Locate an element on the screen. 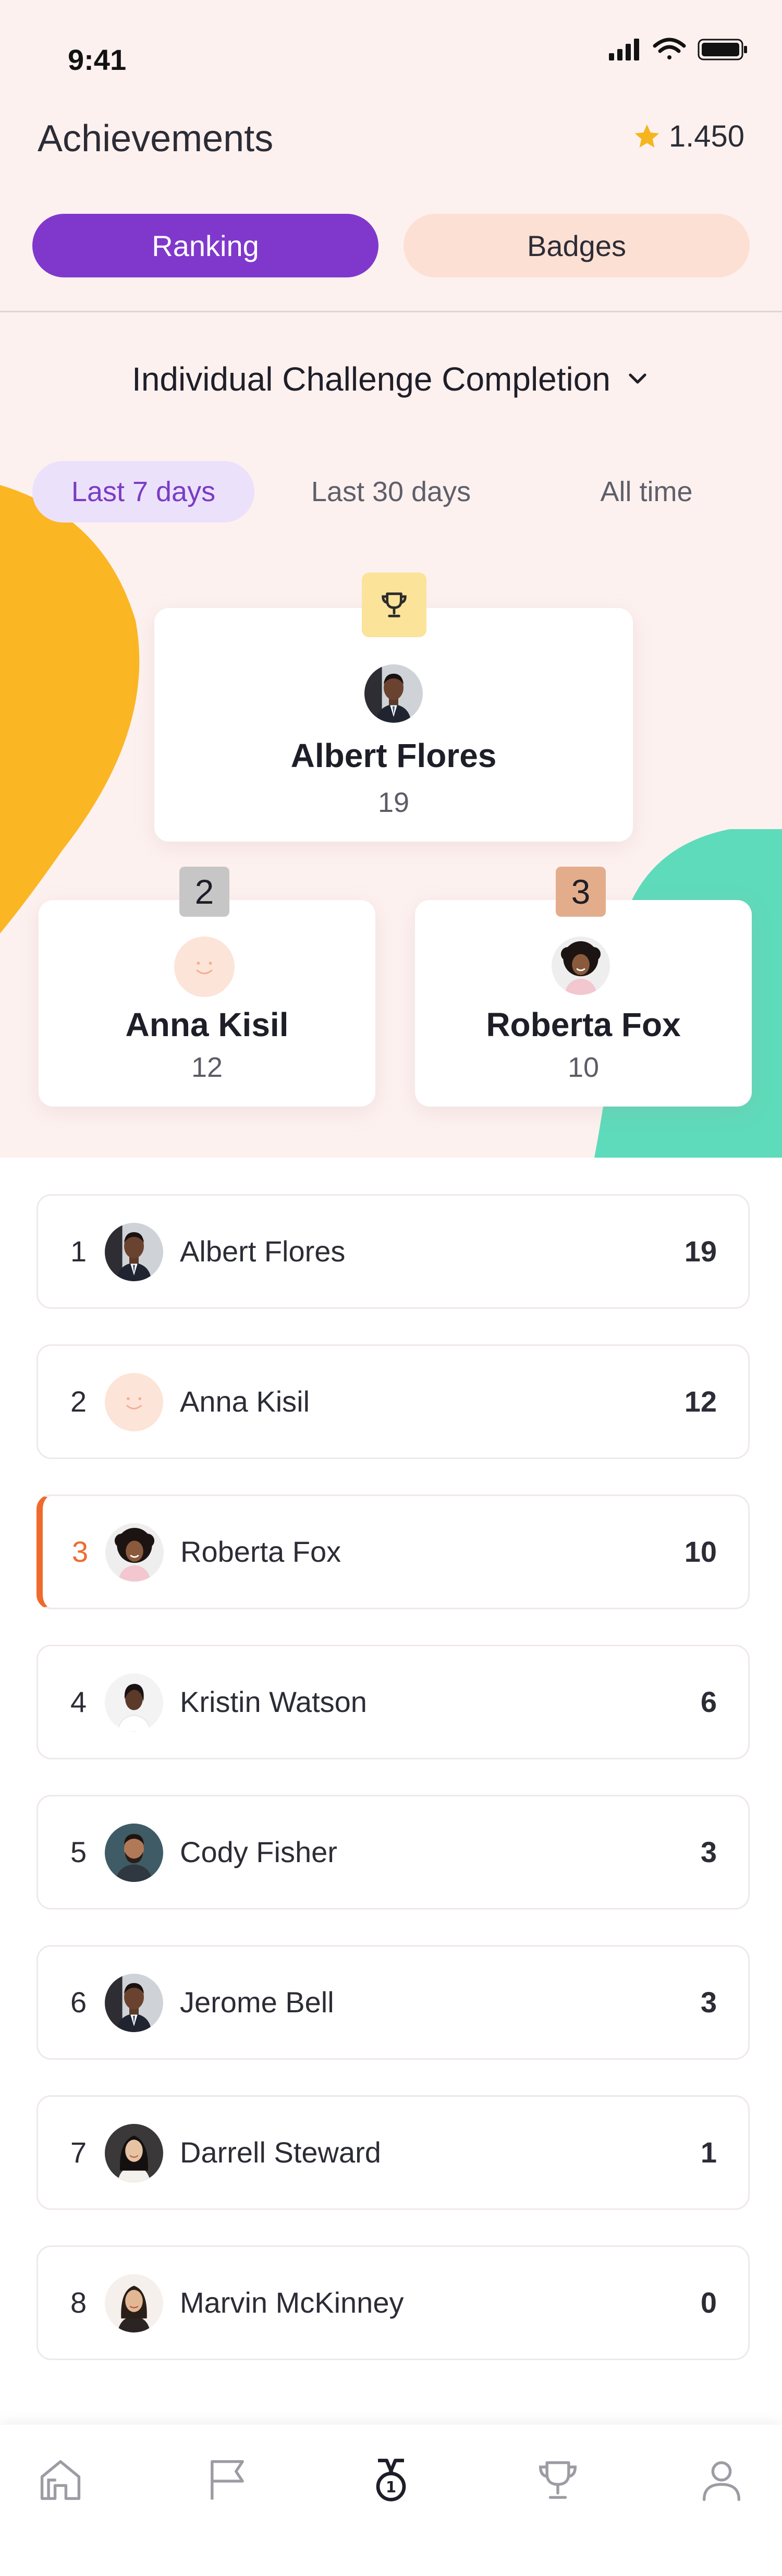 The height and width of the screenshot is (2576, 782). leaderboard-row: 4 Kristin Watson 6 is located at coordinates (393, 1702).